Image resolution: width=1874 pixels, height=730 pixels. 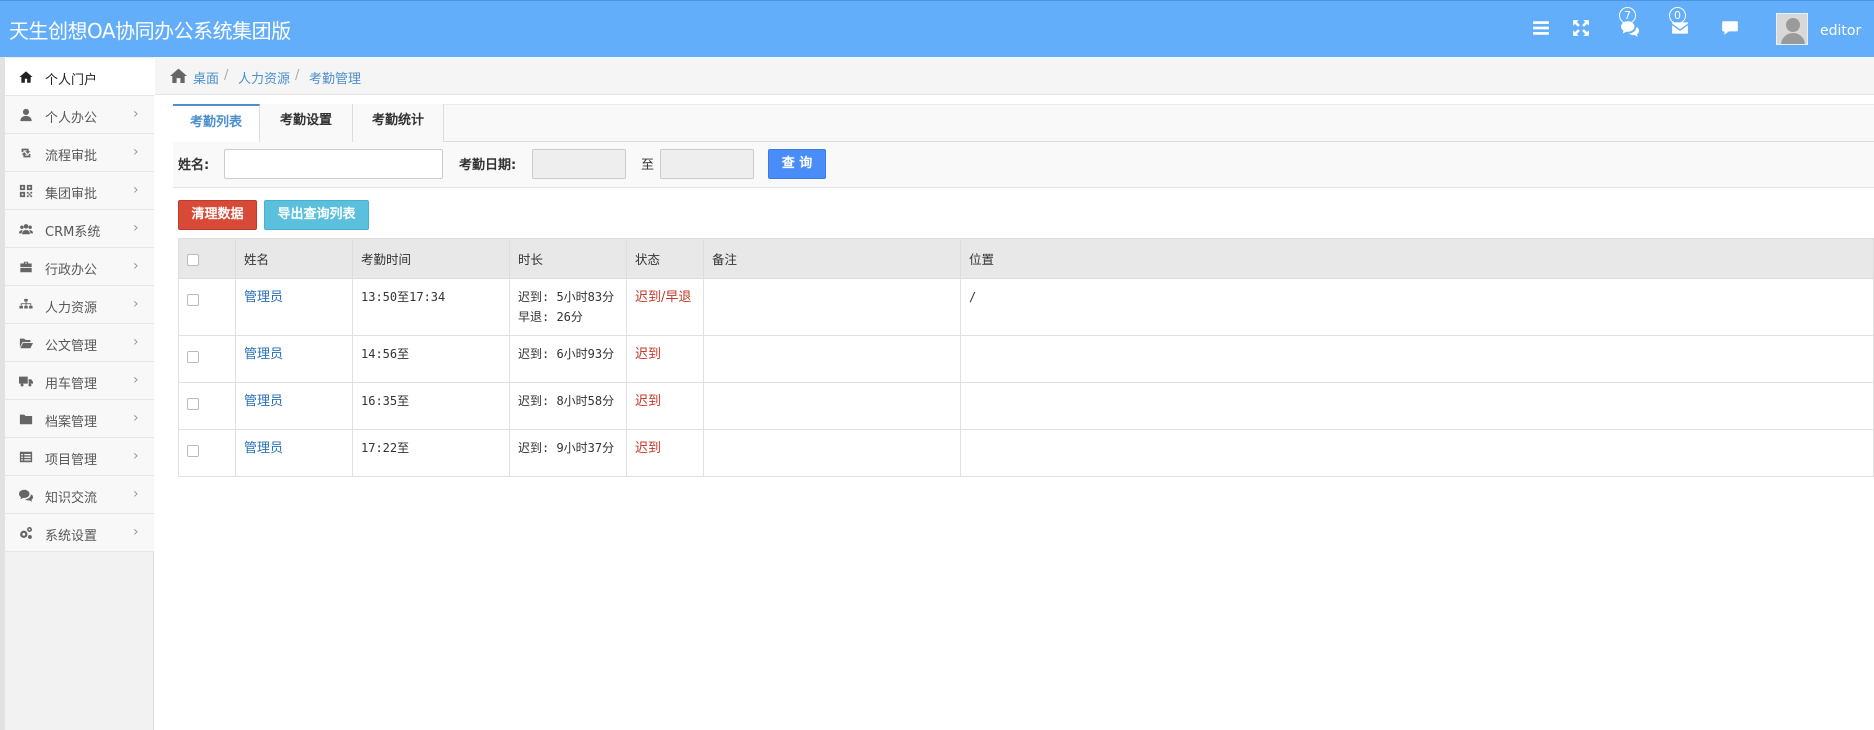 I want to click on sidebar-item-archives: 档案管理 ›, so click(x=79, y=419).